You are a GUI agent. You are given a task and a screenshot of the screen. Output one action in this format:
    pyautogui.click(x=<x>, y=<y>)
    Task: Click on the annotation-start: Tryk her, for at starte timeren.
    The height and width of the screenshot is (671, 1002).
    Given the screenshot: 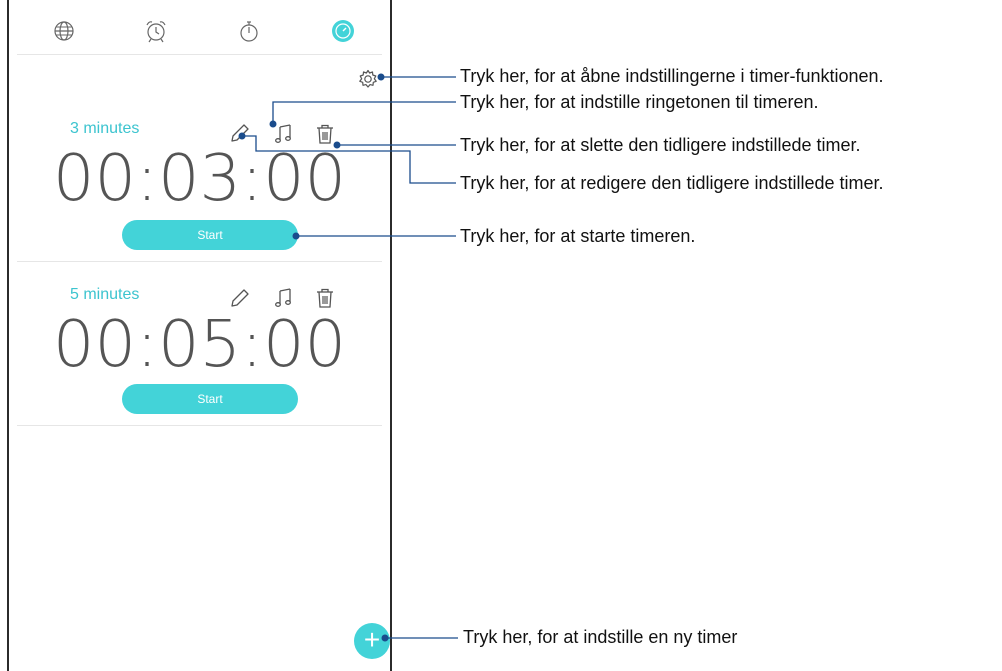 What is the action you would take?
    pyautogui.click(x=578, y=236)
    